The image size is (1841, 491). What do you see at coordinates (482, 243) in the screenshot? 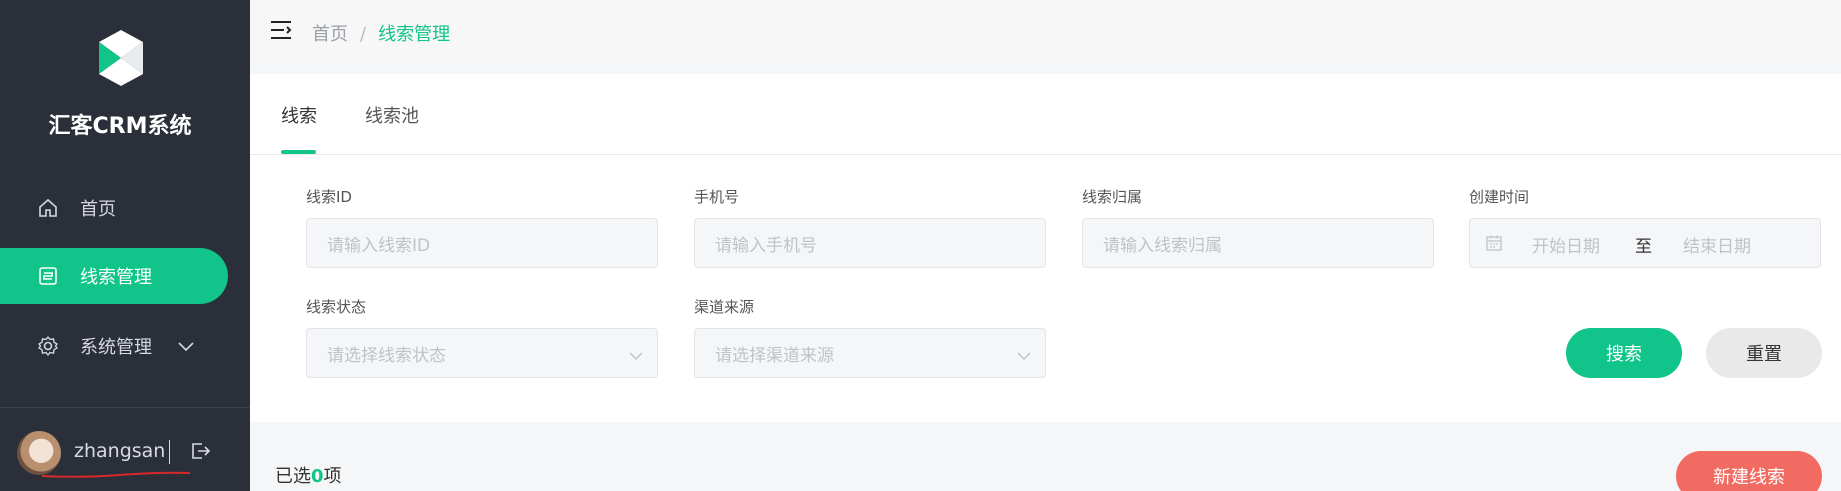
I see `clue-id-input: 请输入线索ID` at bounding box center [482, 243].